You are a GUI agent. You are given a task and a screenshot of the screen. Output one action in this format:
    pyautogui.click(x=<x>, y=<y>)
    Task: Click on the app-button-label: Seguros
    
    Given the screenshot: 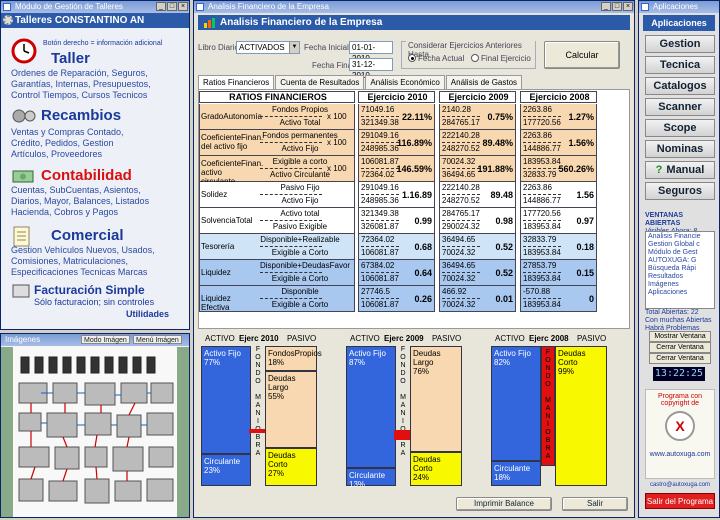 What is the action you would take?
    pyautogui.click(x=679, y=191)
    